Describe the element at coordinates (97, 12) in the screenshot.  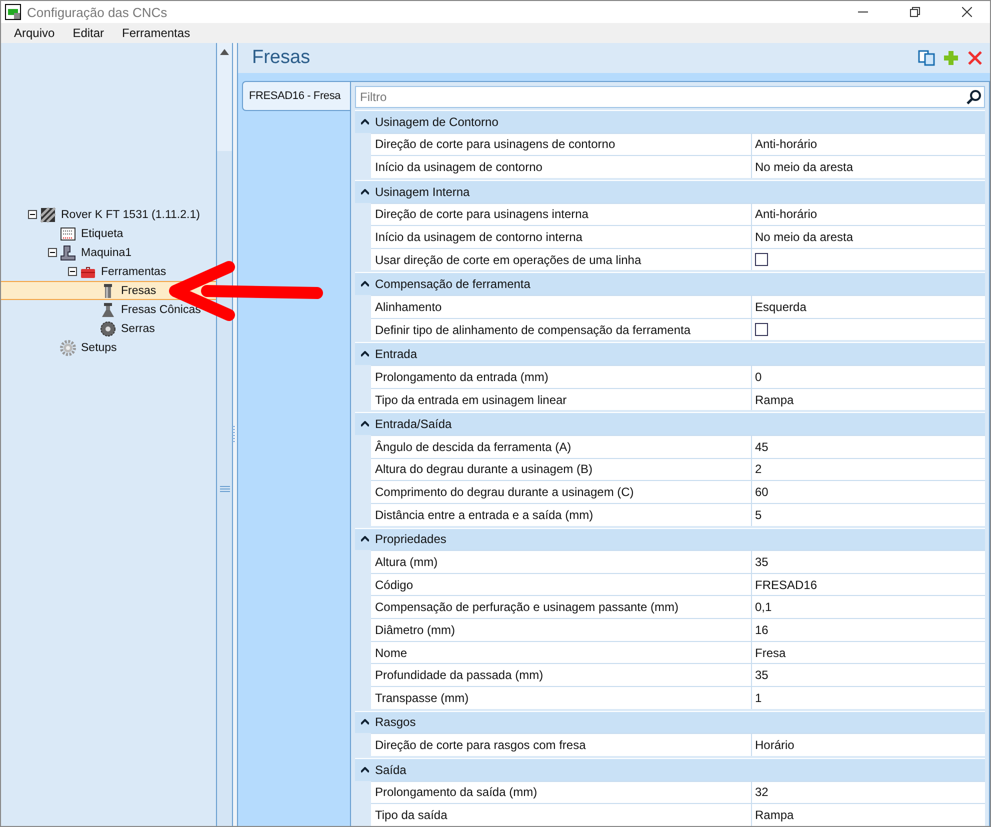
I see `window-title: Configuração das CNCs` at that location.